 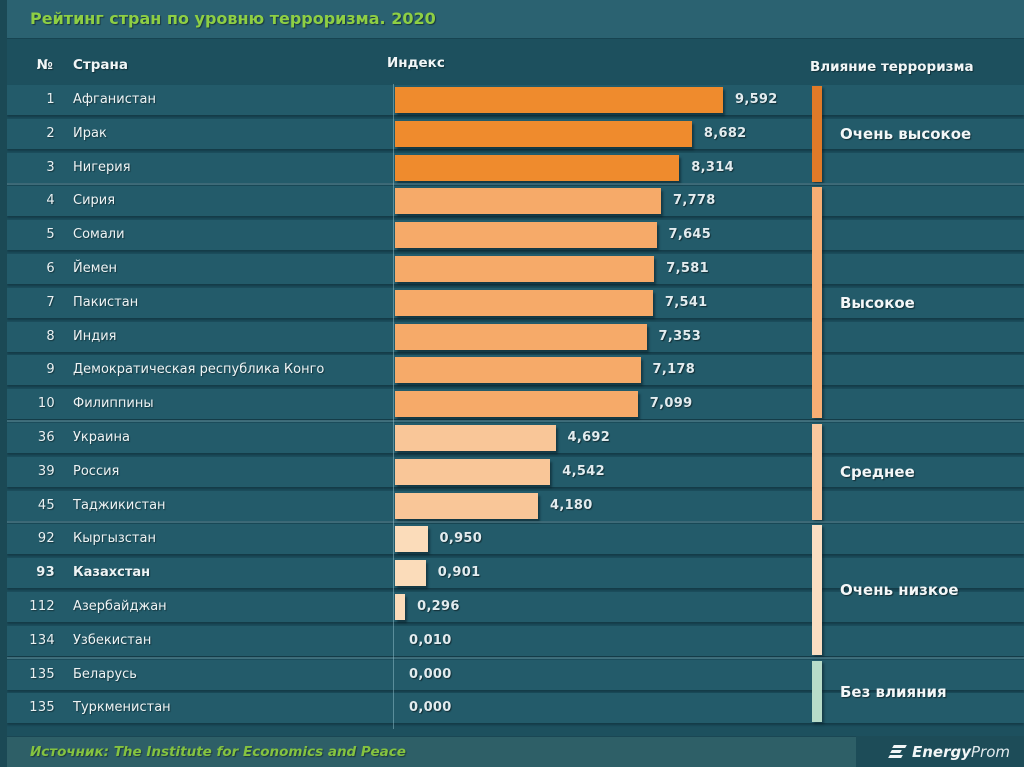 What do you see at coordinates (105, 674) in the screenshot?
I see `row-country: Беларусь` at bounding box center [105, 674].